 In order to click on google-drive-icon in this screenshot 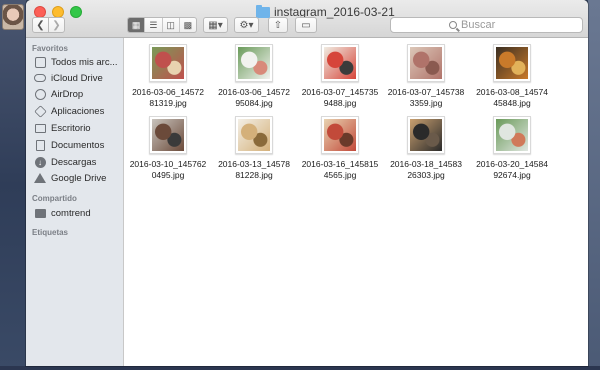, I will do `click(40, 178)`.